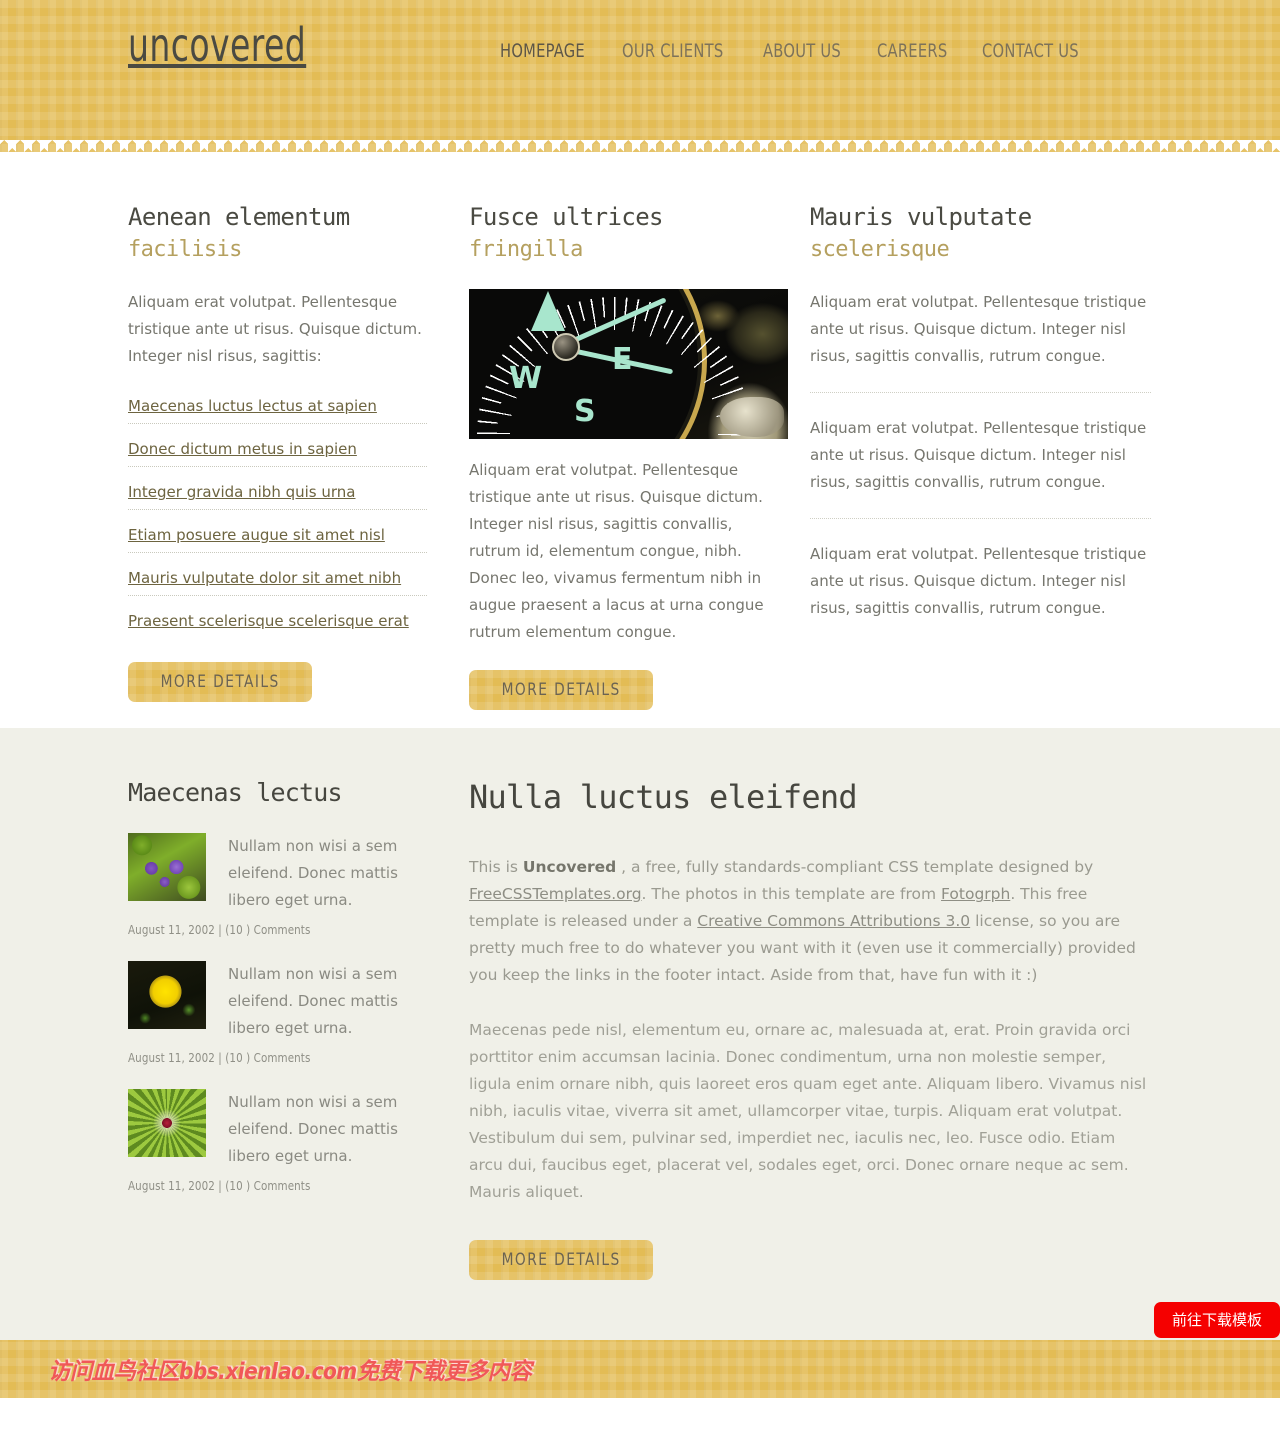 This screenshot has width=1280, height=1442. What do you see at coordinates (921, 217) in the screenshot?
I see `column3-title: Mauris vulputate` at bounding box center [921, 217].